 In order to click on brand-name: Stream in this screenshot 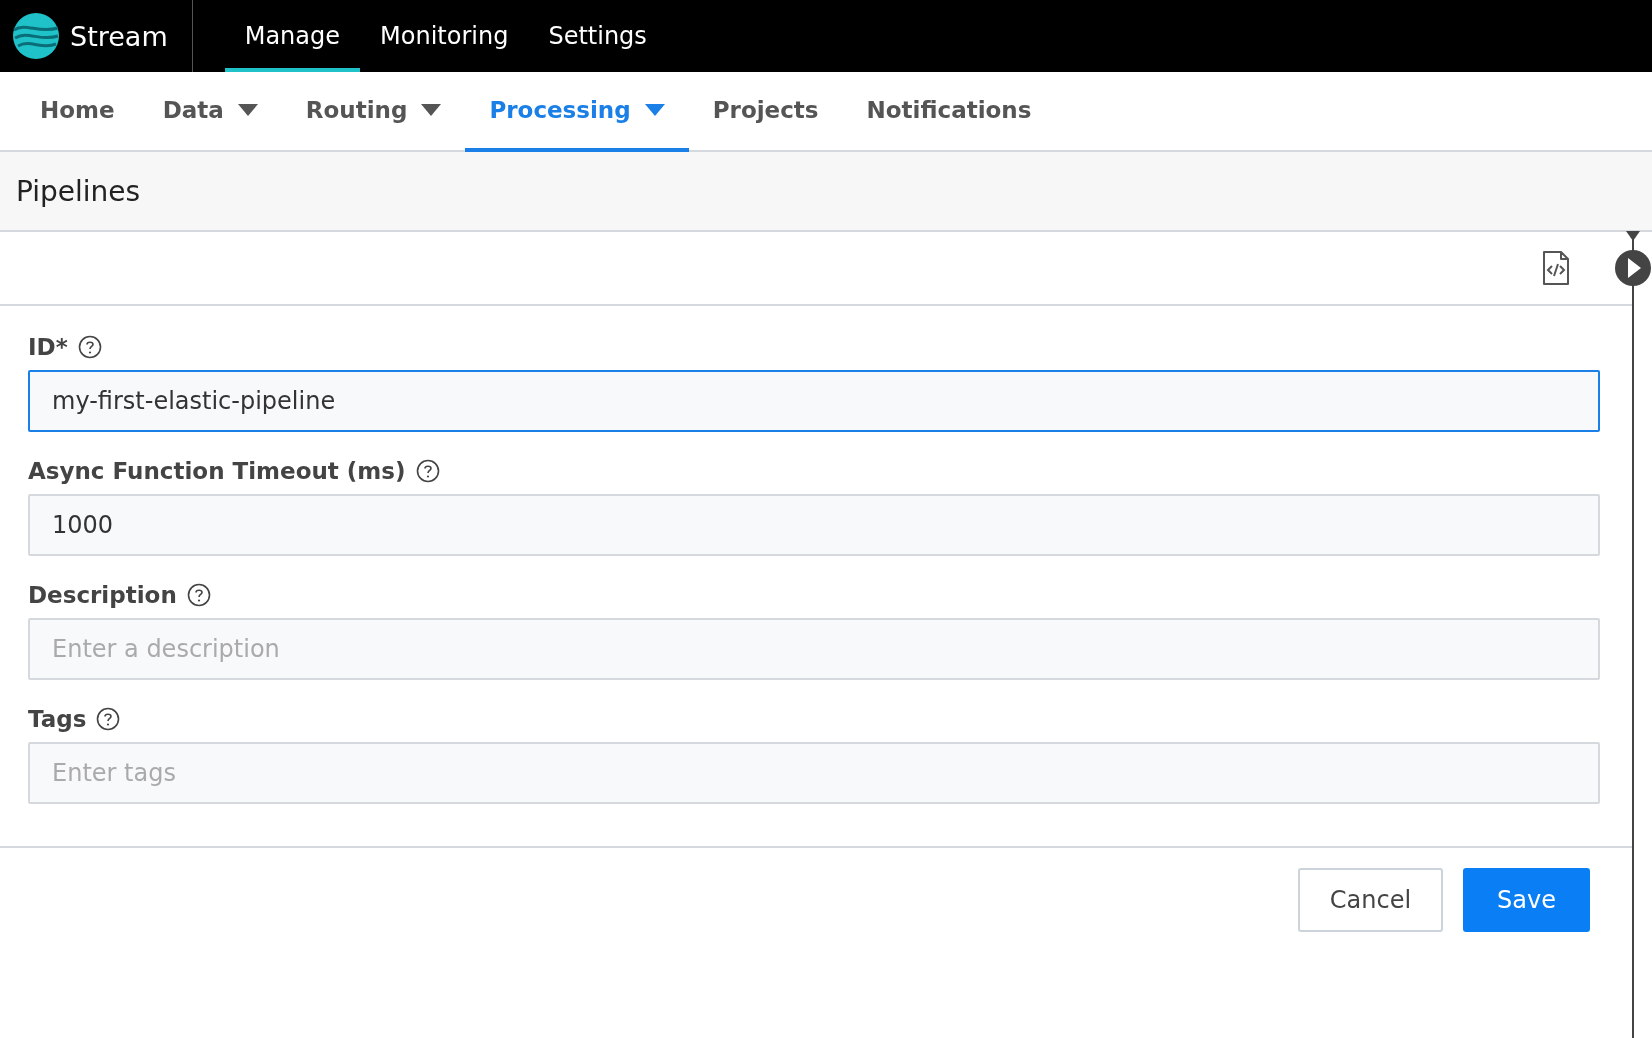, I will do `click(119, 36)`.